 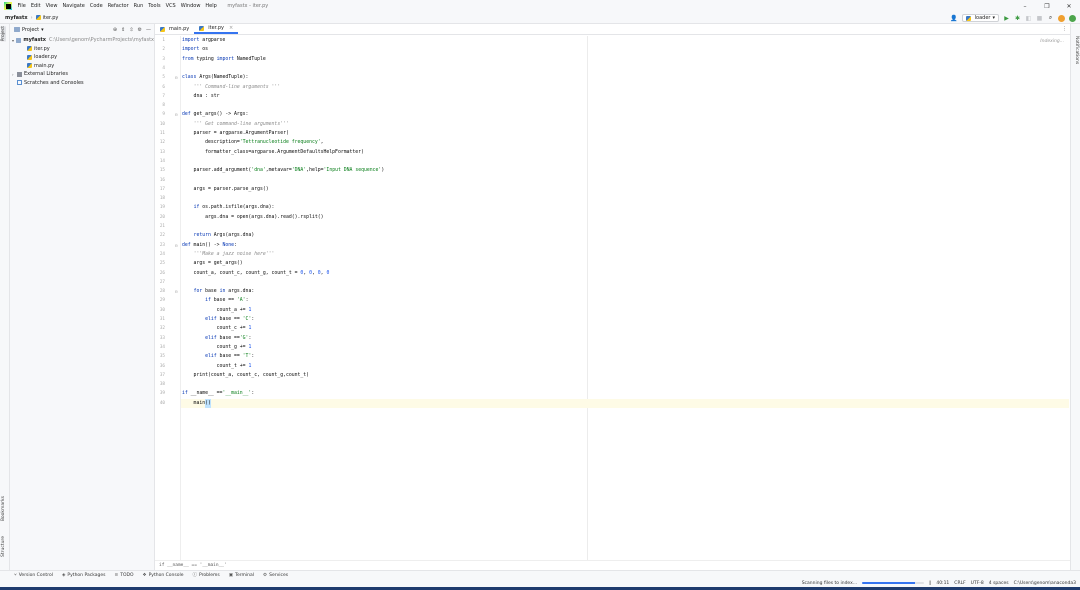 What do you see at coordinates (82, 49) in the screenshot?
I see `tree-item-iter: iter.py` at bounding box center [82, 49].